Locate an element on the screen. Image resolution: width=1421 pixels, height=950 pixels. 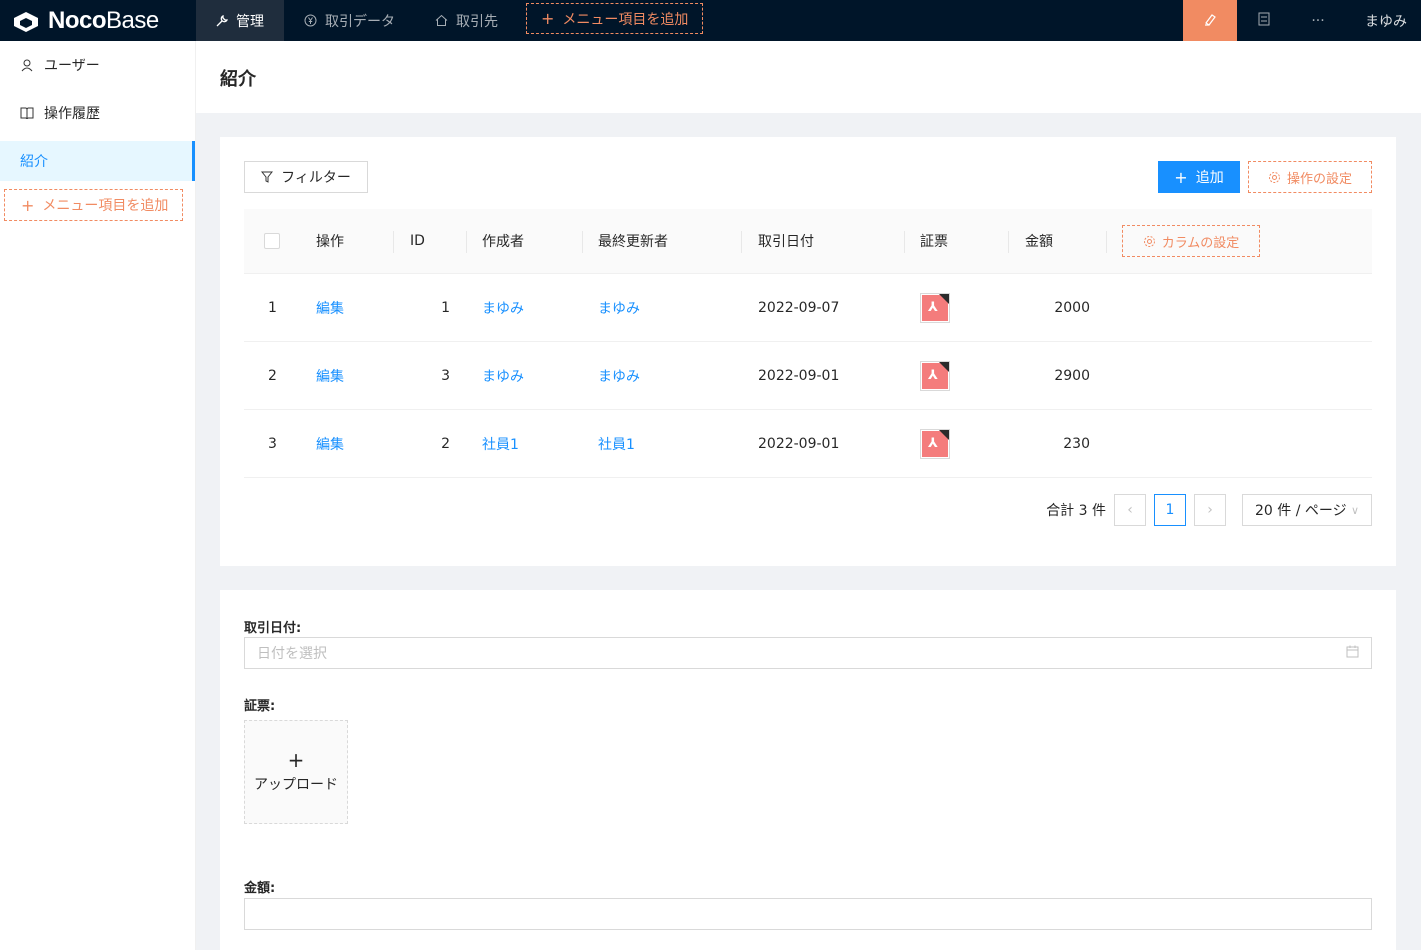
table-header: 操作 ID 作成者 最終更新者 取引日付 証票 金額 カラムの設定 is located at coordinates (808, 241).